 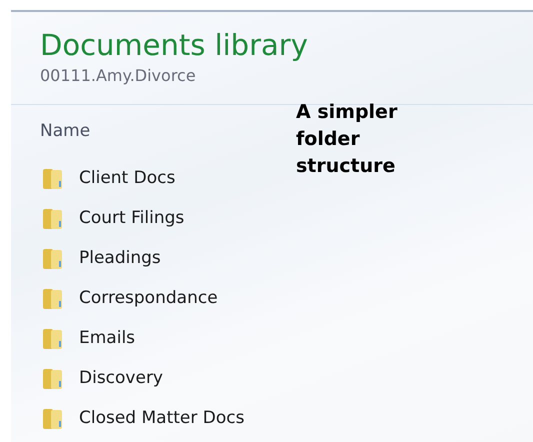 What do you see at coordinates (121, 378) in the screenshot?
I see `folder-name: Discovery` at bounding box center [121, 378].